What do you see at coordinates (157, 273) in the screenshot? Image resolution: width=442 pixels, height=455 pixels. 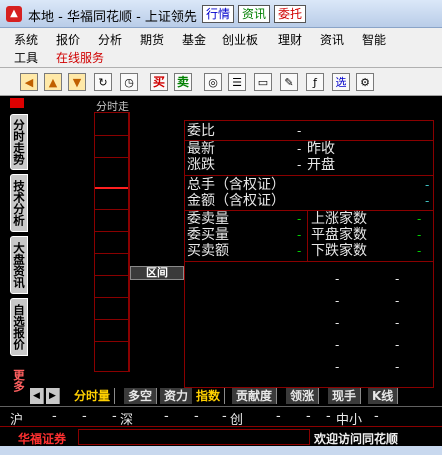 I see `interval-button: 区间` at bounding box center [157, 273].